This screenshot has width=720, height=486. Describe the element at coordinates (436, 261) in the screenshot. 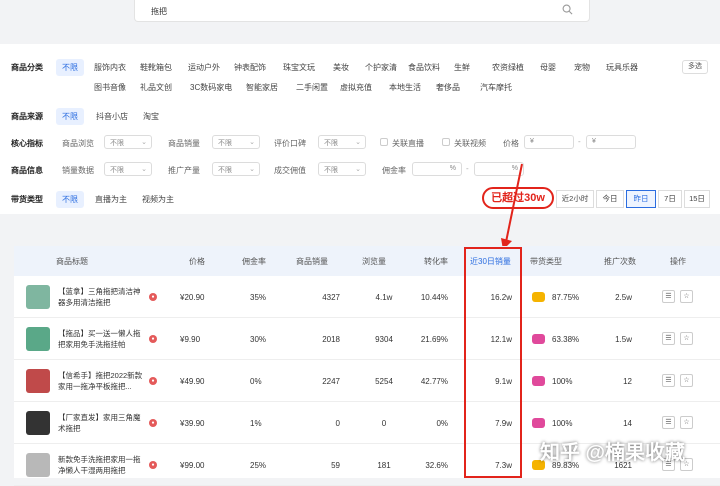

I see `col-conversion: 转化率` at that location.